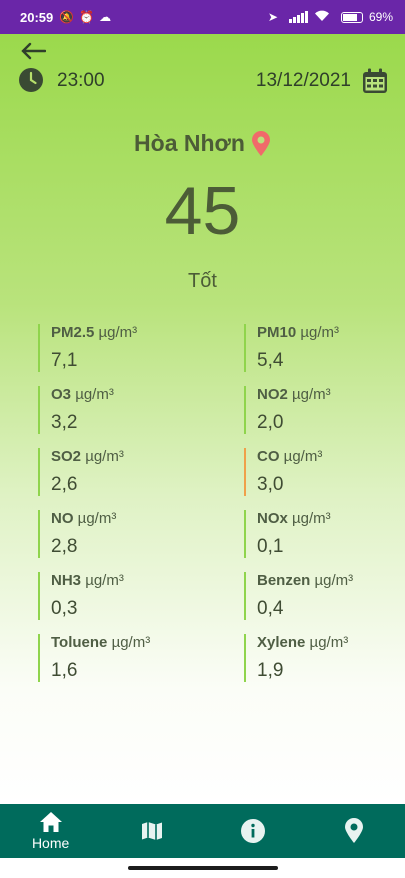 This screenshot has height=878, width=405. I want to click on metric-value: 7,1, so click(64, 360).